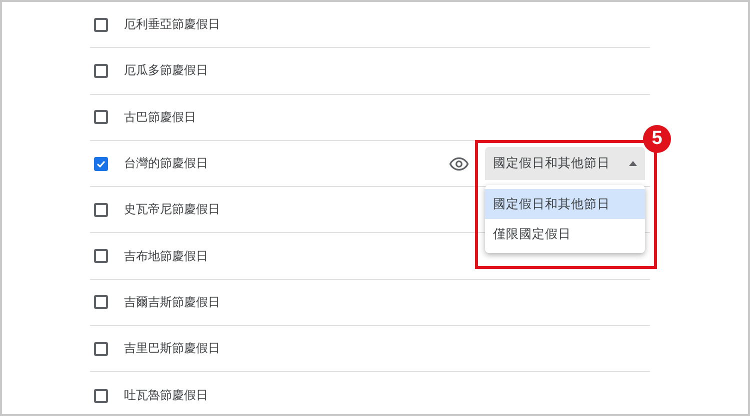 The image size is (750, 416). What do you see at coordinates (172, 302) in the screenshot?
I see `holiday-label: 吉爾吉斯節慶假日` at bounding box center [172, 302].